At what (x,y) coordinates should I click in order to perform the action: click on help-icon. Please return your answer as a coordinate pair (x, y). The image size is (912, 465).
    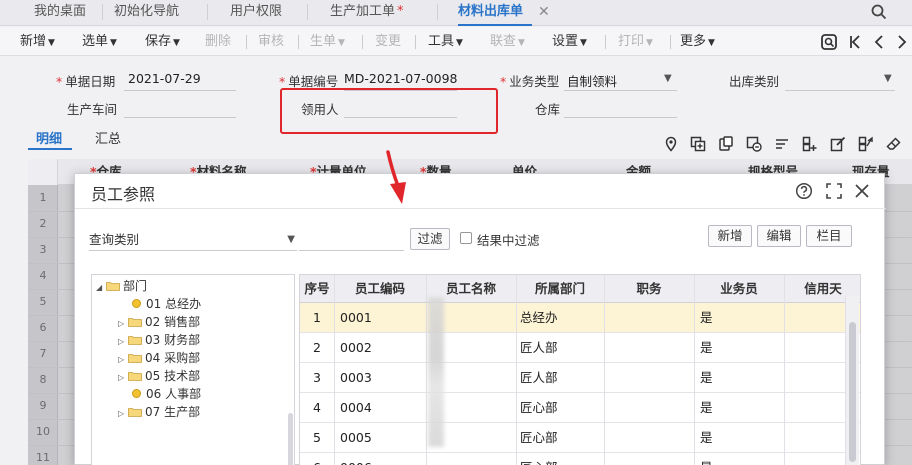
    Looking at the image, I should click on (804, 191).